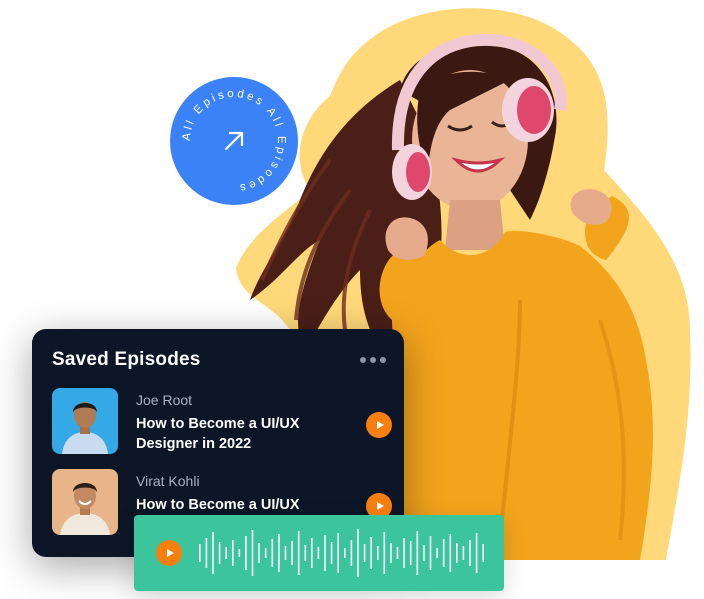  I want to click on all-episodes-badge: All Episodes All Episodes, so click(234, 141).